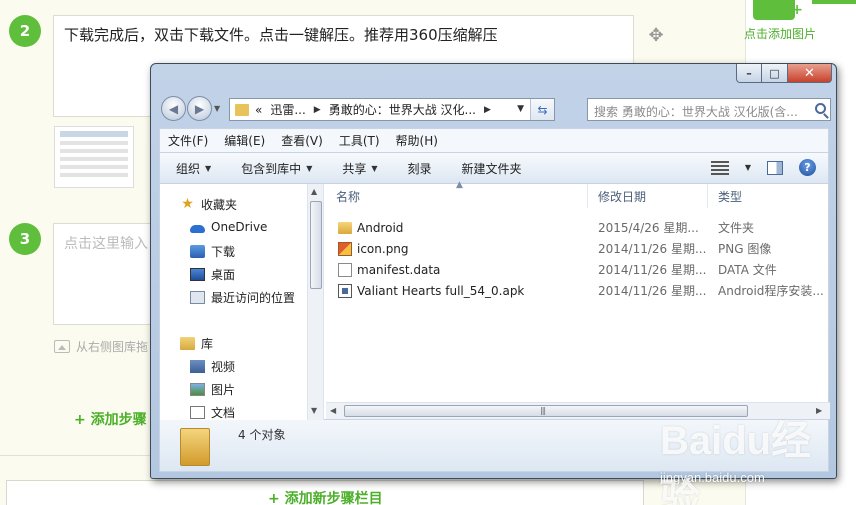 The image size is (856, 505). What do you see at coordinates (187, 343) in the screenshot?
I see `library-icon` at bounding box center [187, 343].